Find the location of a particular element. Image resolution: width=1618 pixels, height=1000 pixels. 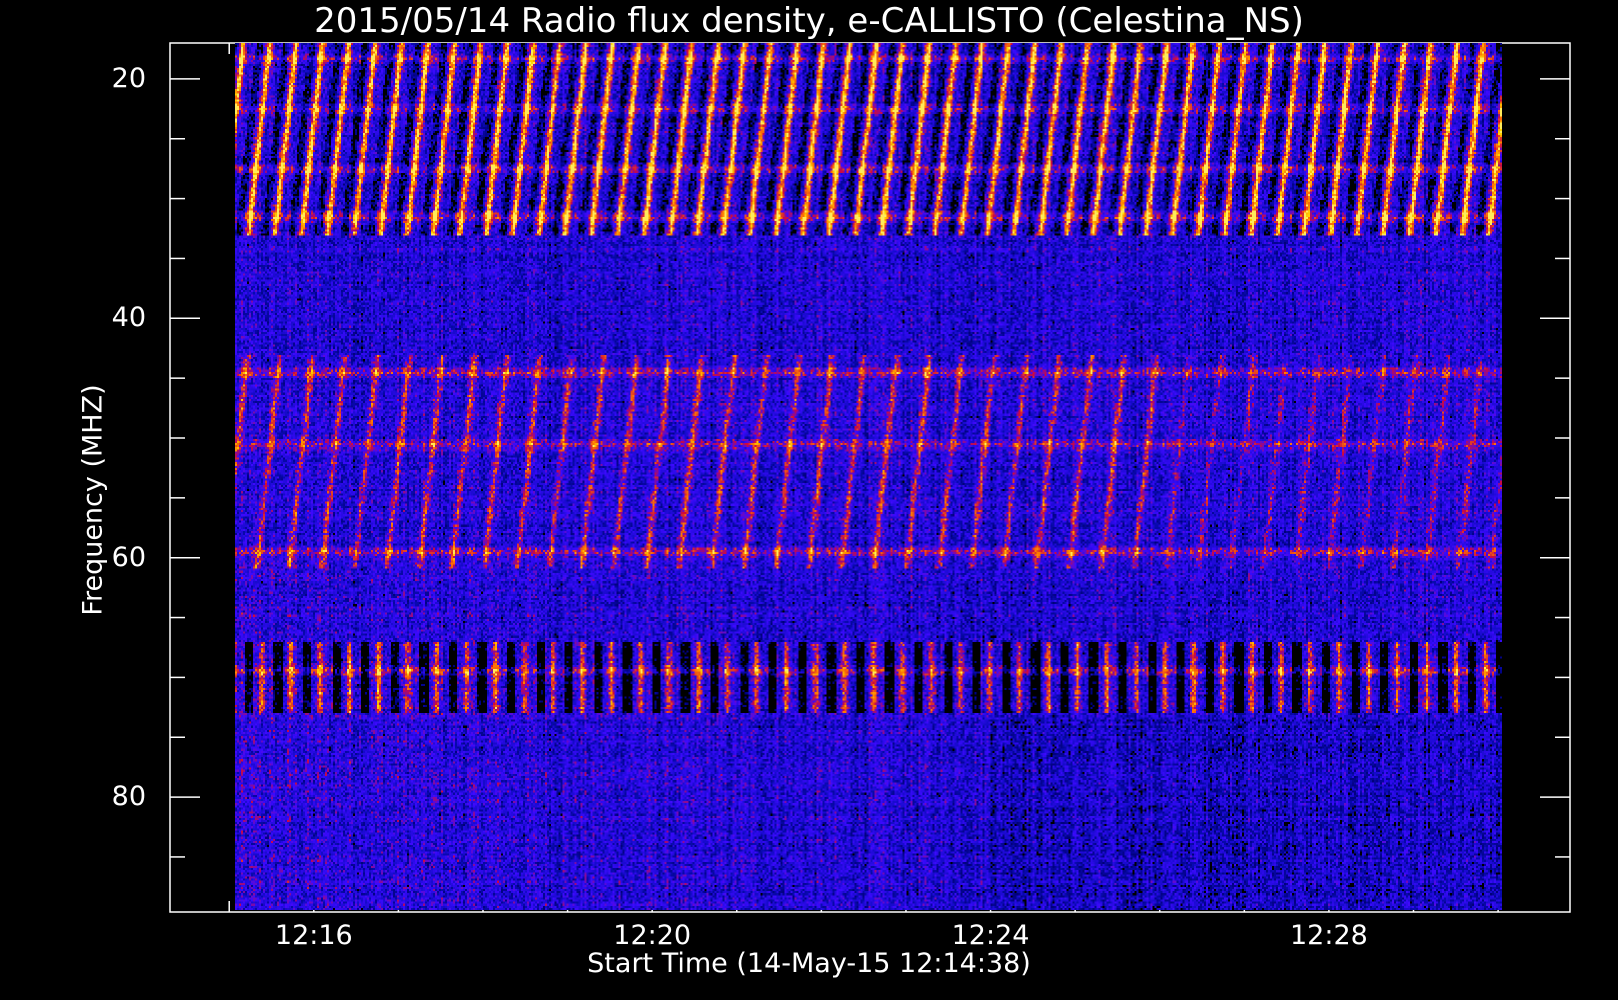

x-tick-label: 12:28 is located at coordinates (1329, 935).